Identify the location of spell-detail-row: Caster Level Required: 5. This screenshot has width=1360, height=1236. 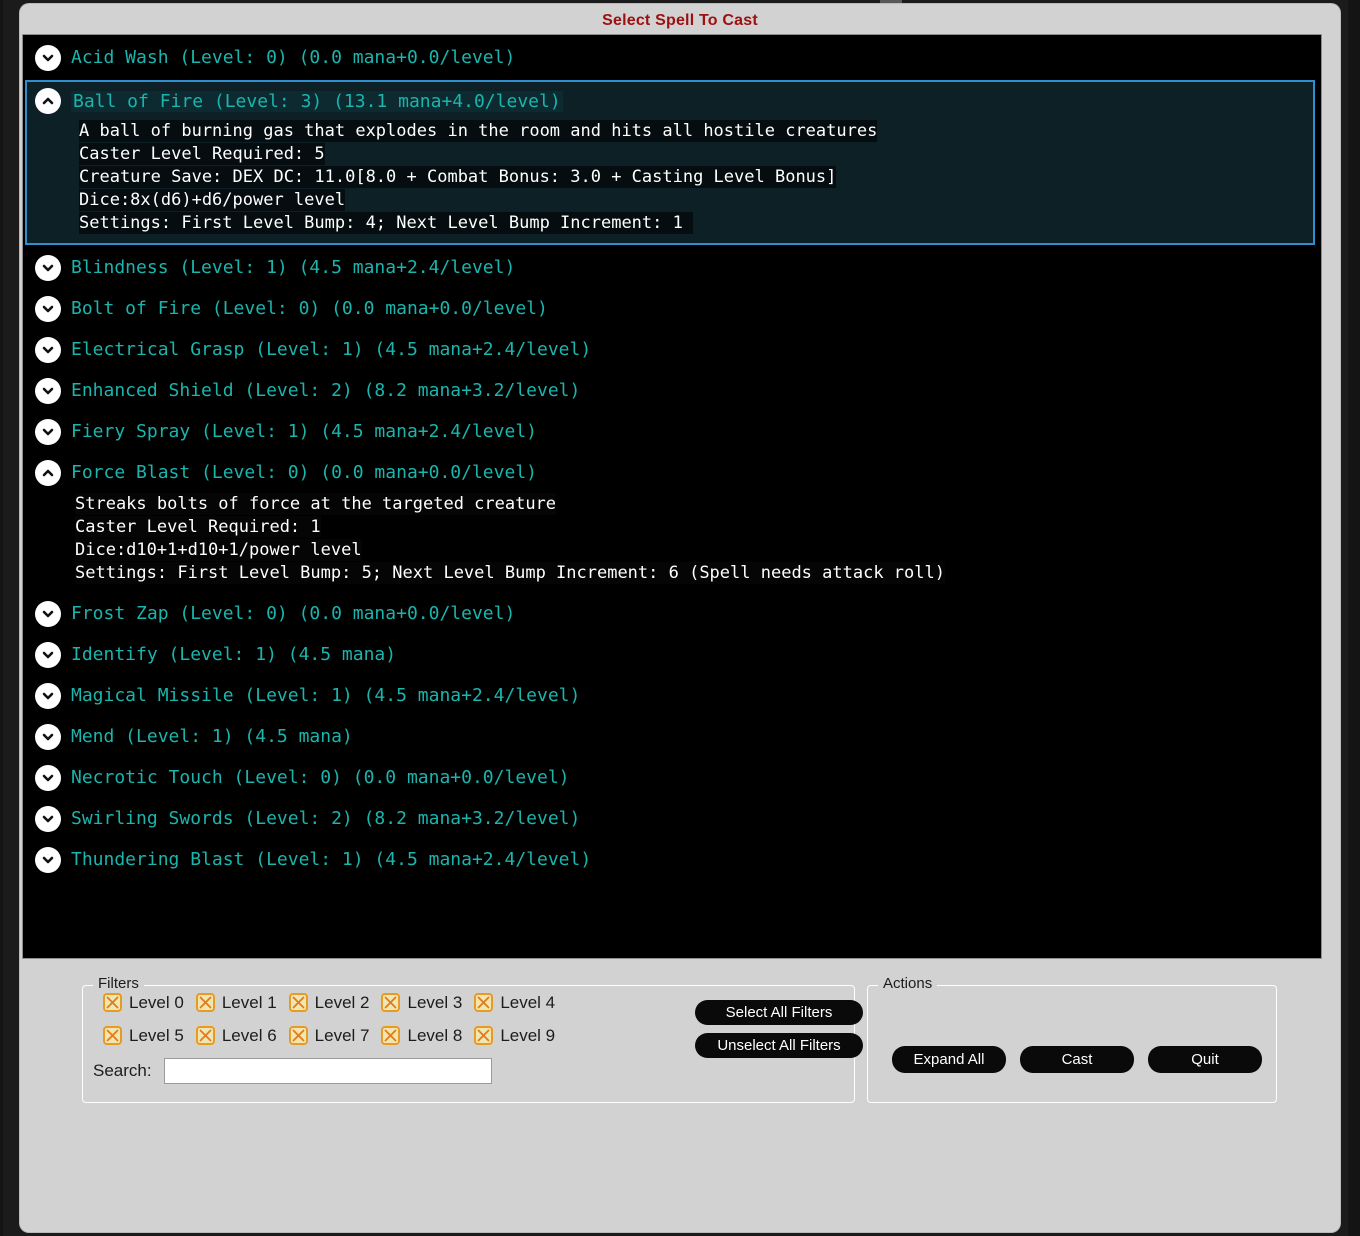
(696, 154).